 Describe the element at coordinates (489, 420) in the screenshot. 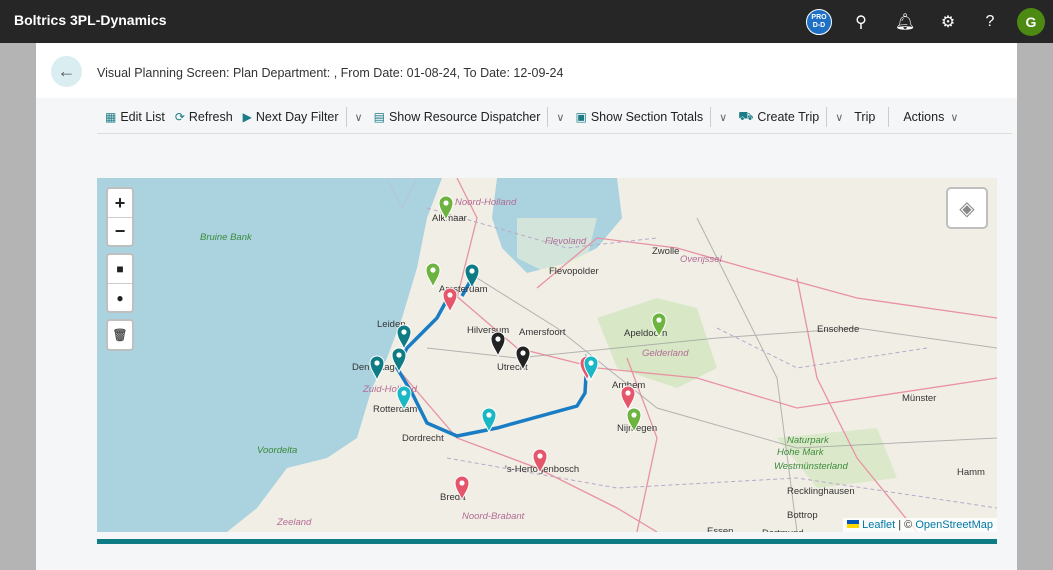

I see `map-marker-cyan` at that location.